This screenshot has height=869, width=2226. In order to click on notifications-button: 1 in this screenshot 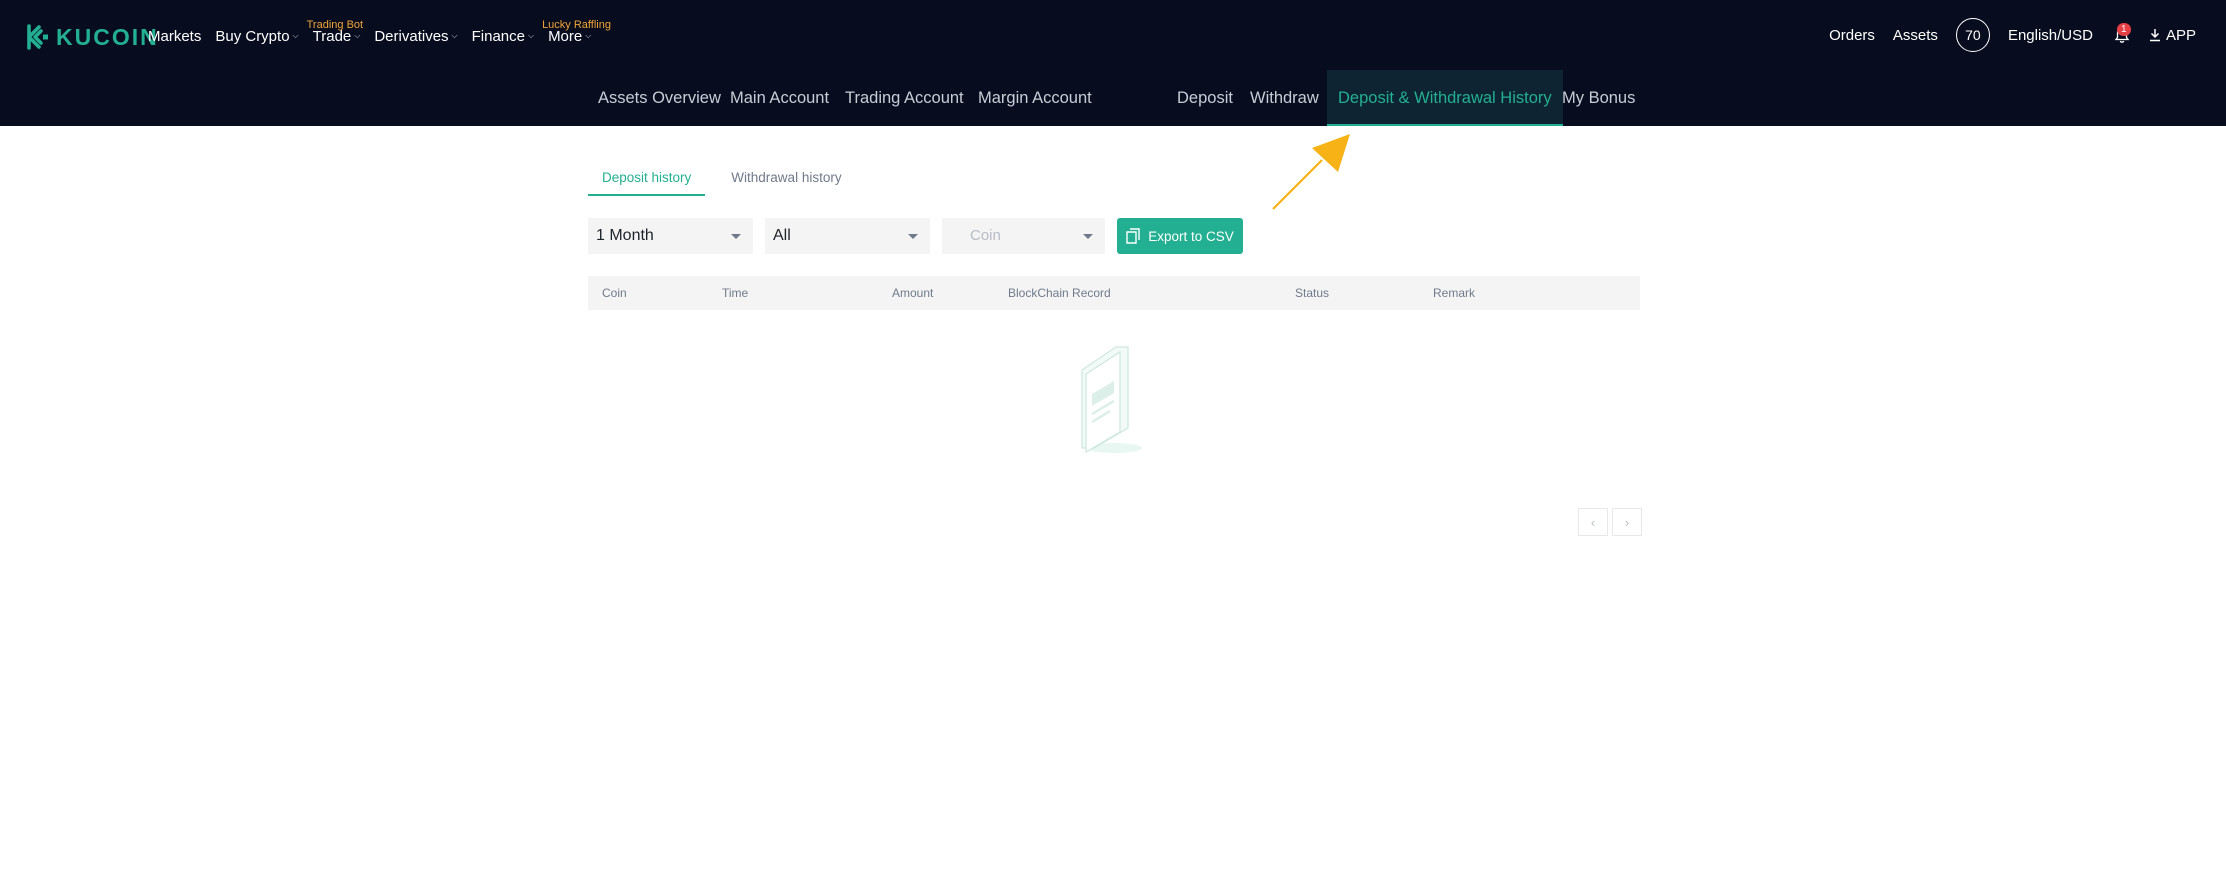, I will do `click(2122, 33)`.